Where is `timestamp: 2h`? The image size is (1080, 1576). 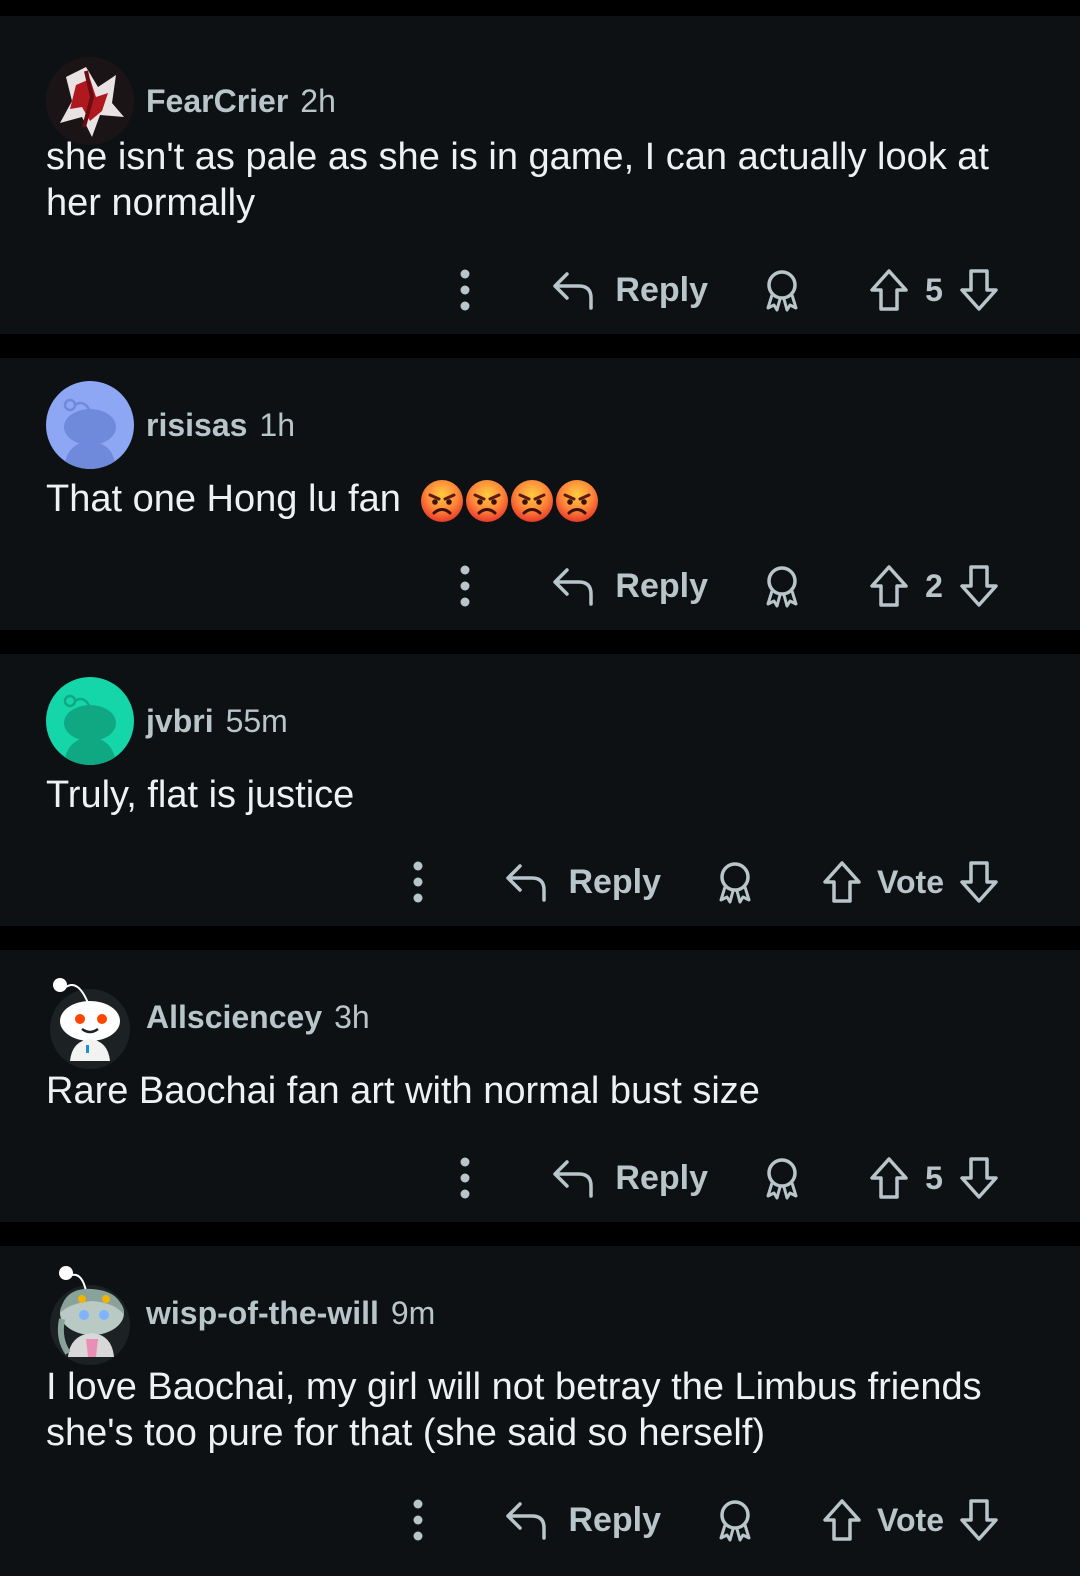
timestamp: 2h is located at coordinates (318, 100).